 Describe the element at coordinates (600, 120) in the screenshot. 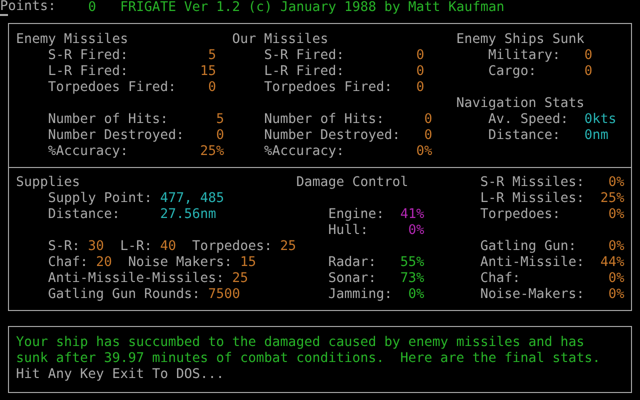

I see `stat-value: 0kts` at that location.